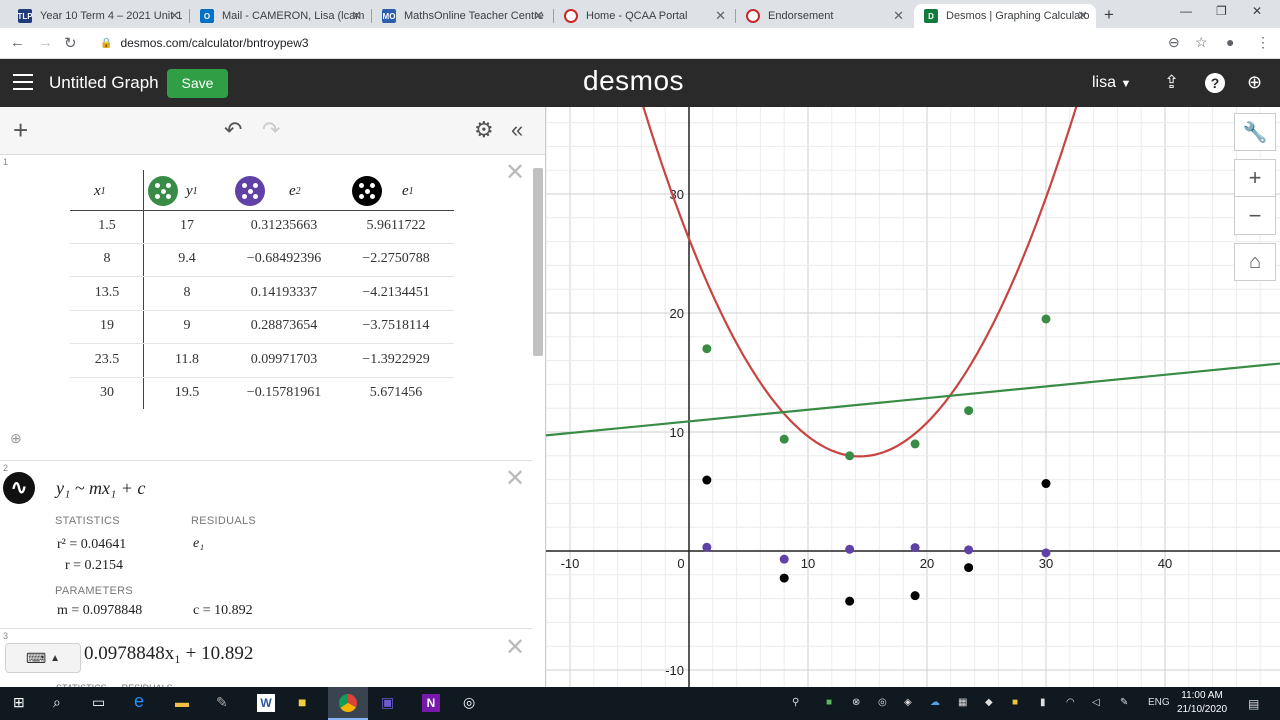 The image size is (1280, 720). What do you see at coordinates (396, 293) in the screenshot?
I see `table-cell: −4.2134451` at bounding box center [396, 293].